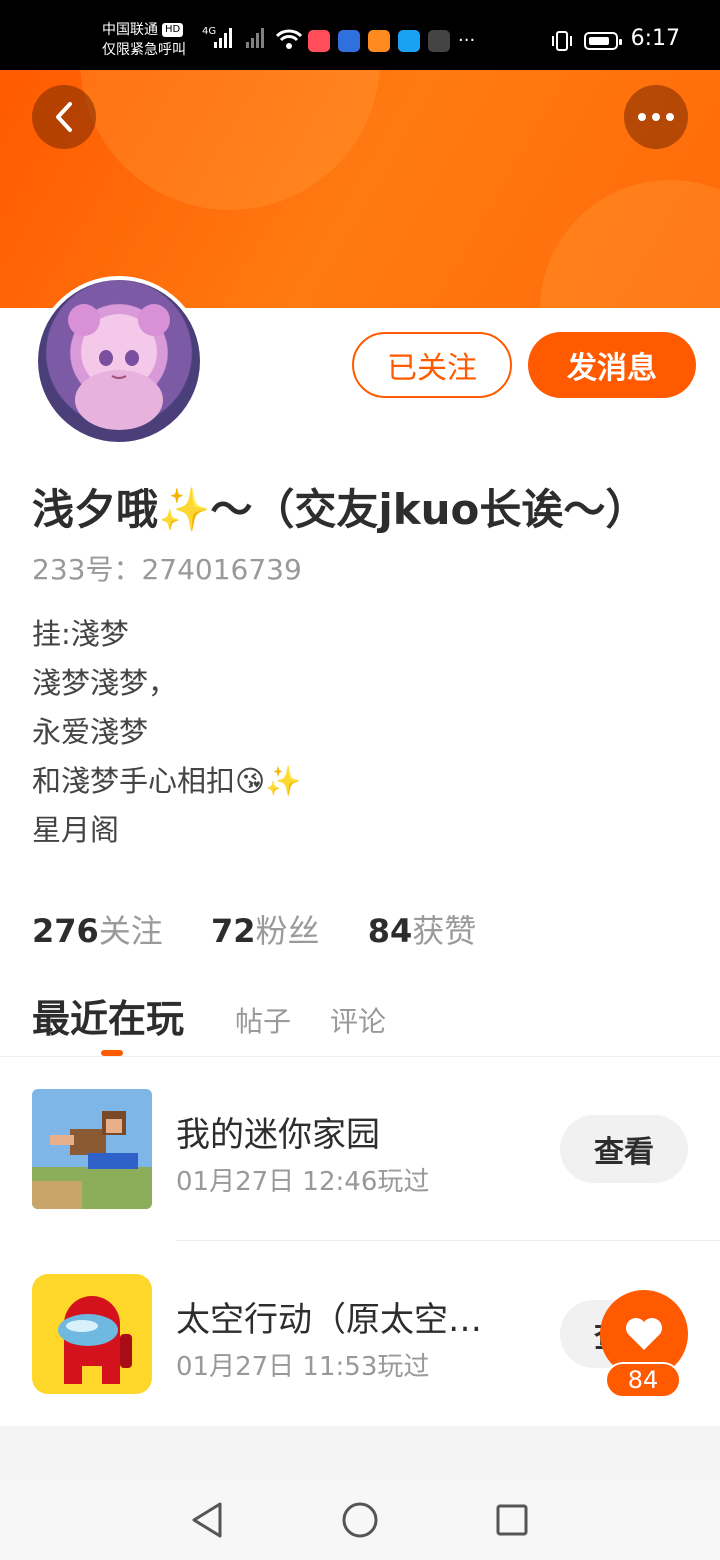 This screenshot has width=720, height=1560. I want to click on profile-name-text: 浅夕哦, so click(95, 509).